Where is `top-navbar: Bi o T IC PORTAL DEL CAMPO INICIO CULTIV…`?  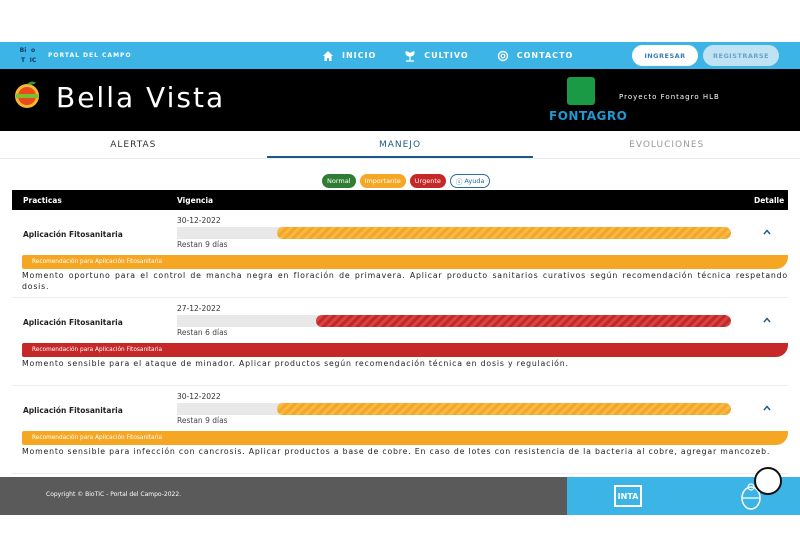
top-navbar: Bi o T IC PORTAL DEL CAMPO INICIO CULTIV… is located at coordinates (400, 55).